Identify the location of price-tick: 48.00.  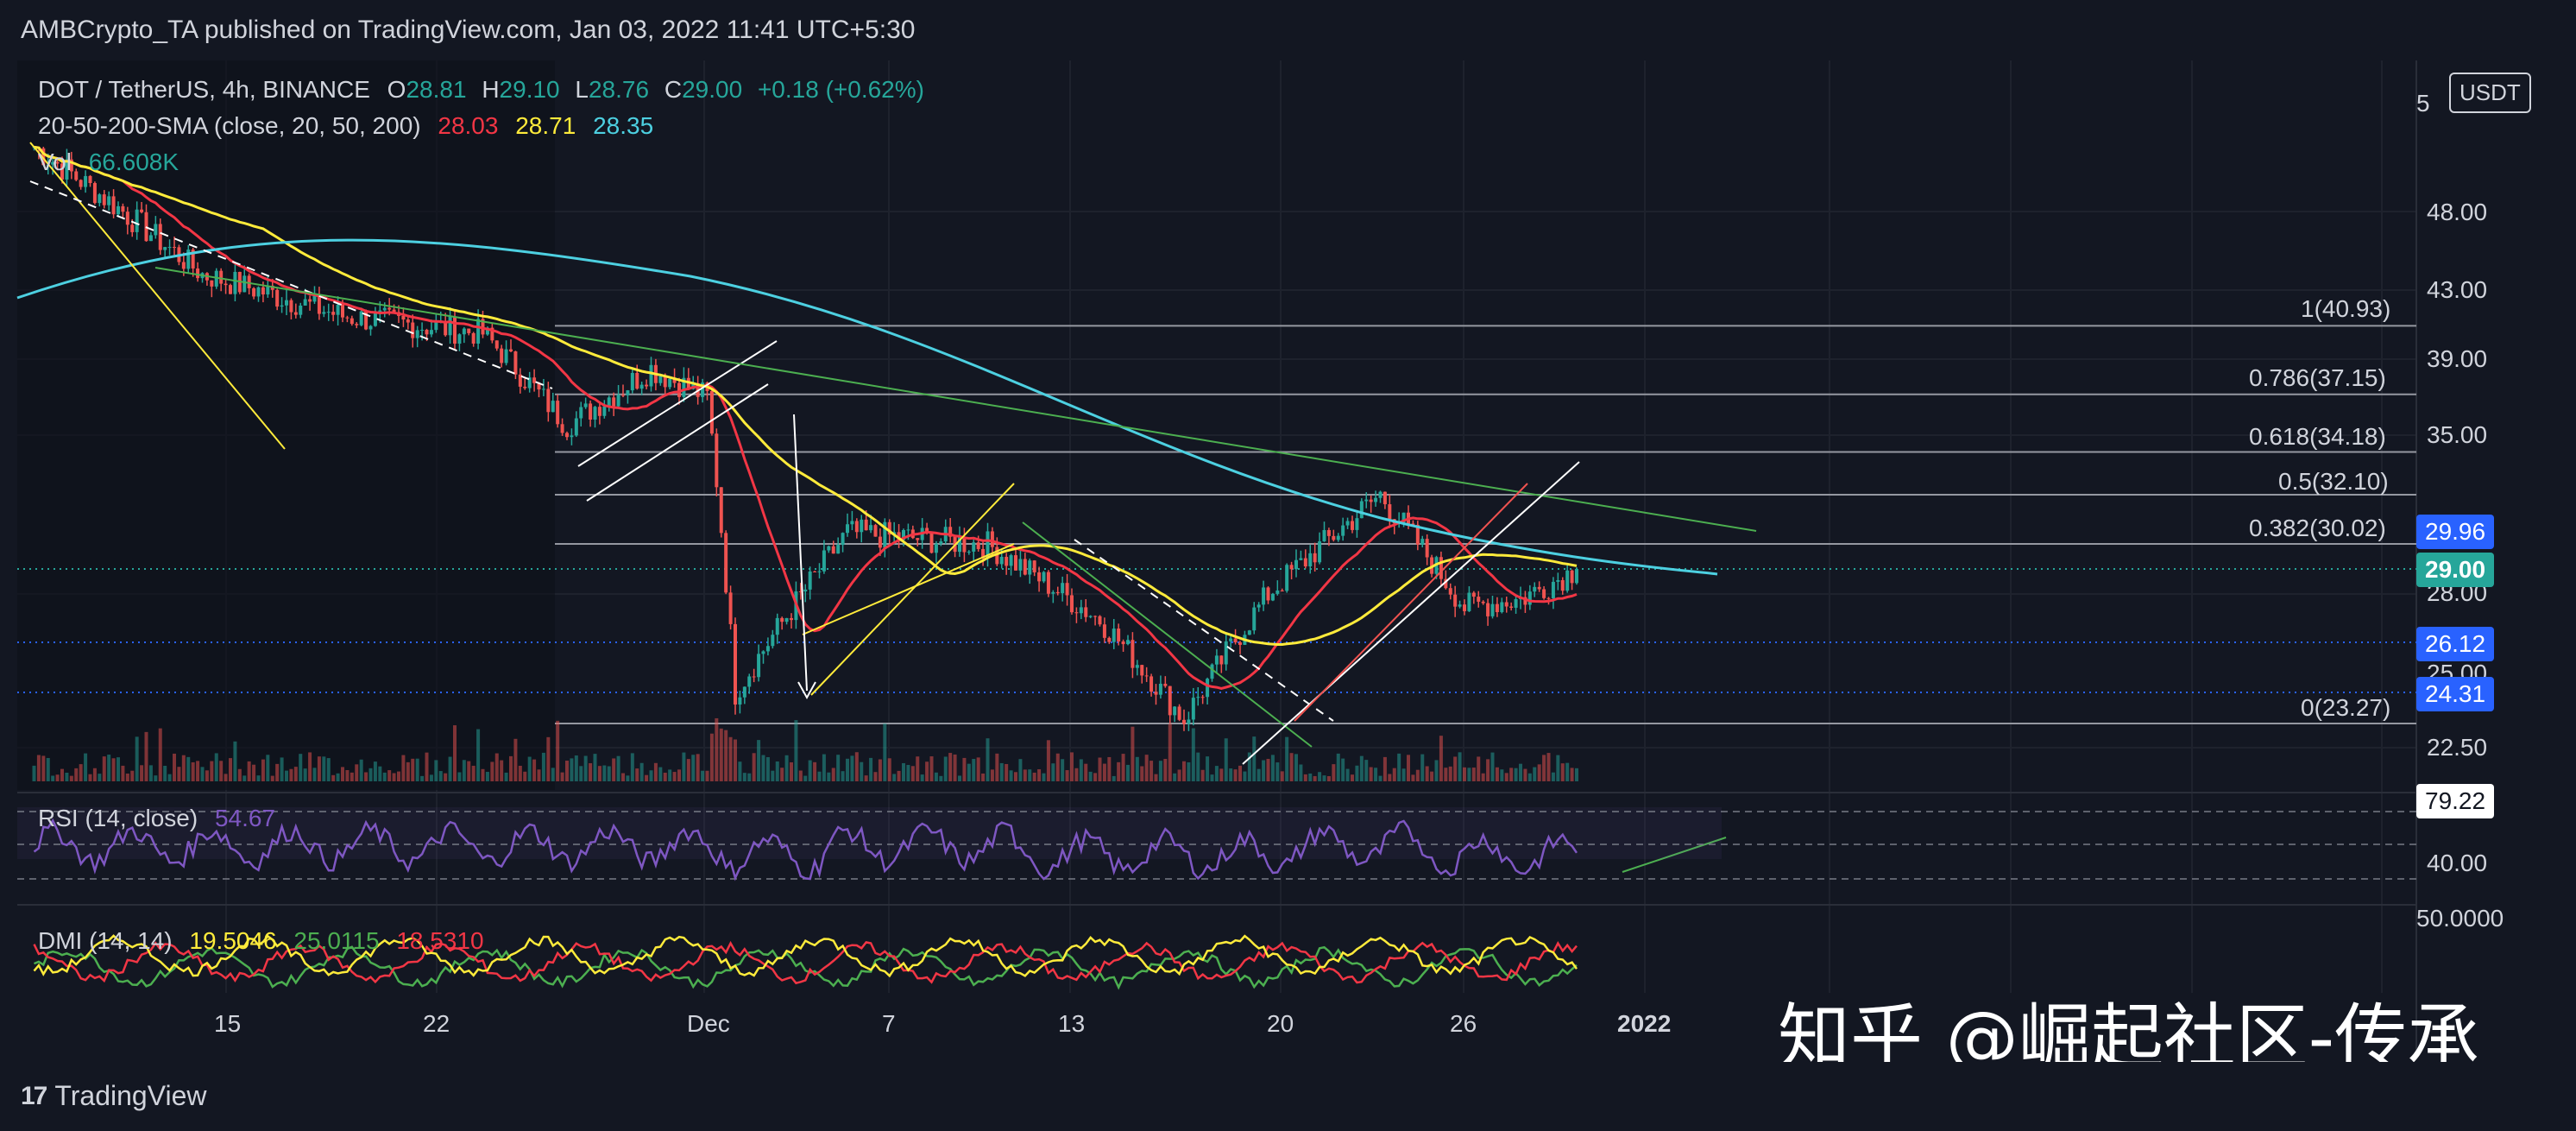
(2458, 212).